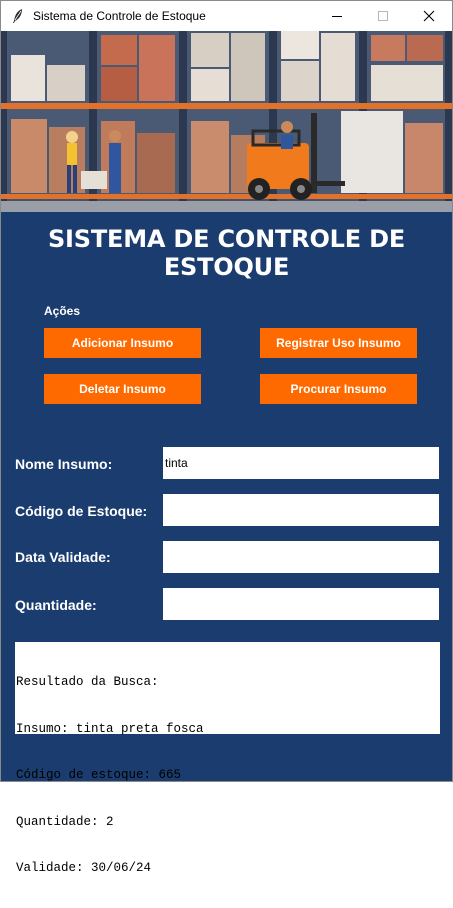 The height and width of the screenshot is (908, 453). I want to click on result-line: Quantidade: 2, so click(65, 821).